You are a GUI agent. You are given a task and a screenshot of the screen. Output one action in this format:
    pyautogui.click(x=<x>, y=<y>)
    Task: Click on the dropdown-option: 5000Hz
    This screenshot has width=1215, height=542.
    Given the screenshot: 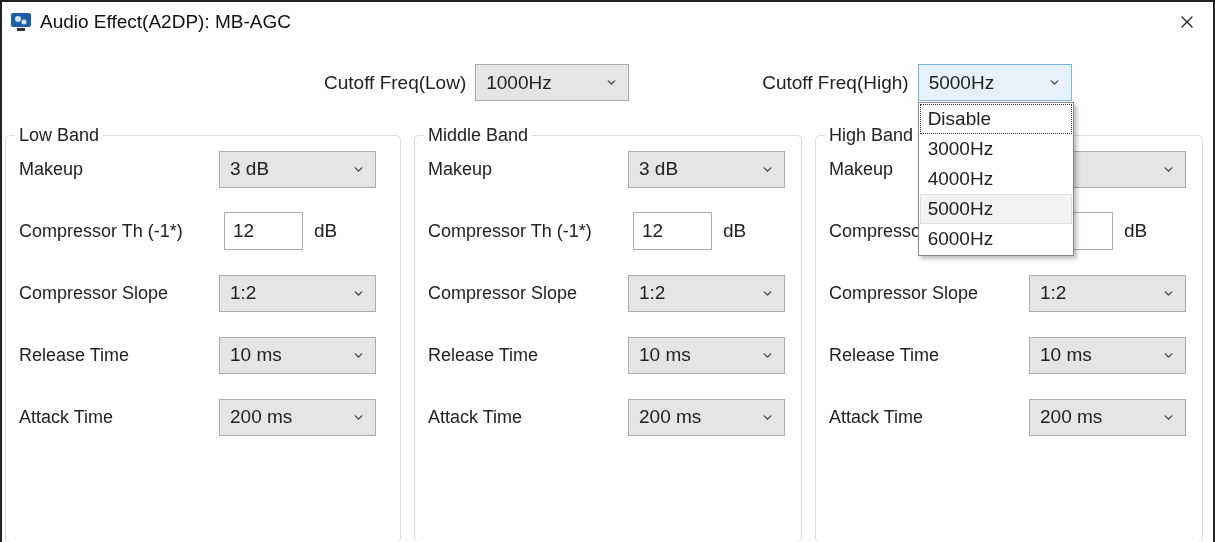 What is the action you would take?
    pyautogui.click(x=995, y=209)
    